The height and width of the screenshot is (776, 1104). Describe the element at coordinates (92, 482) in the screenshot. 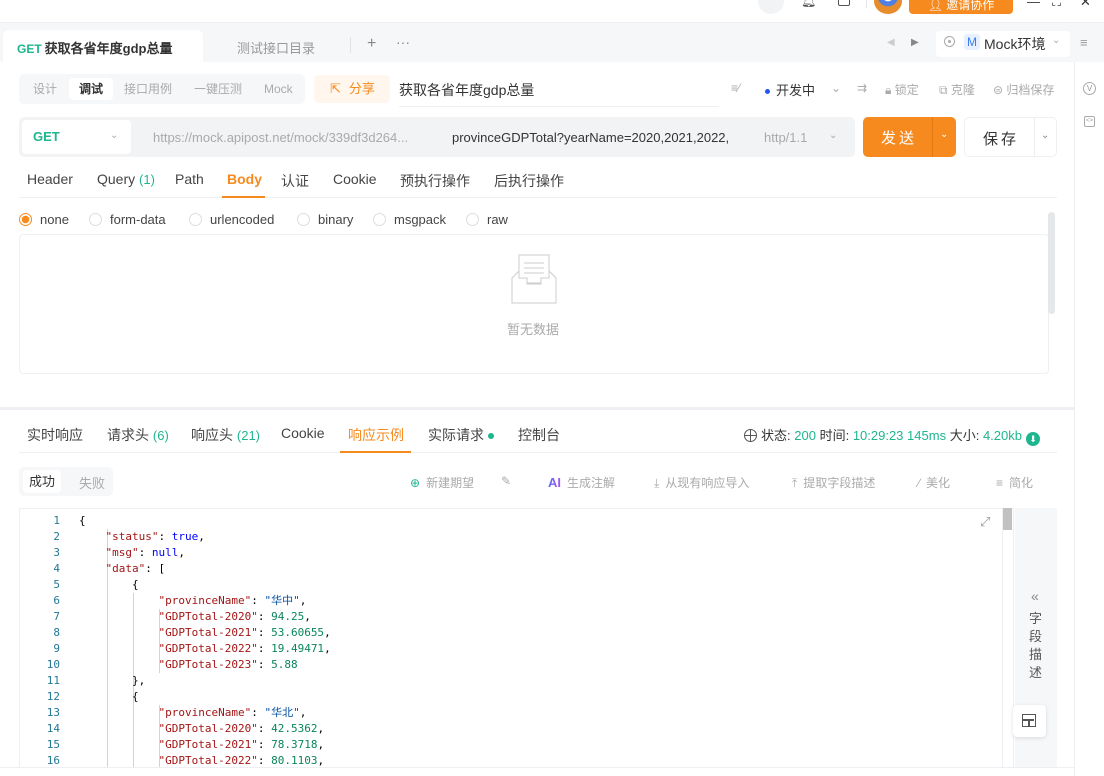

I see `example-fail-tab: 失败` at that location.